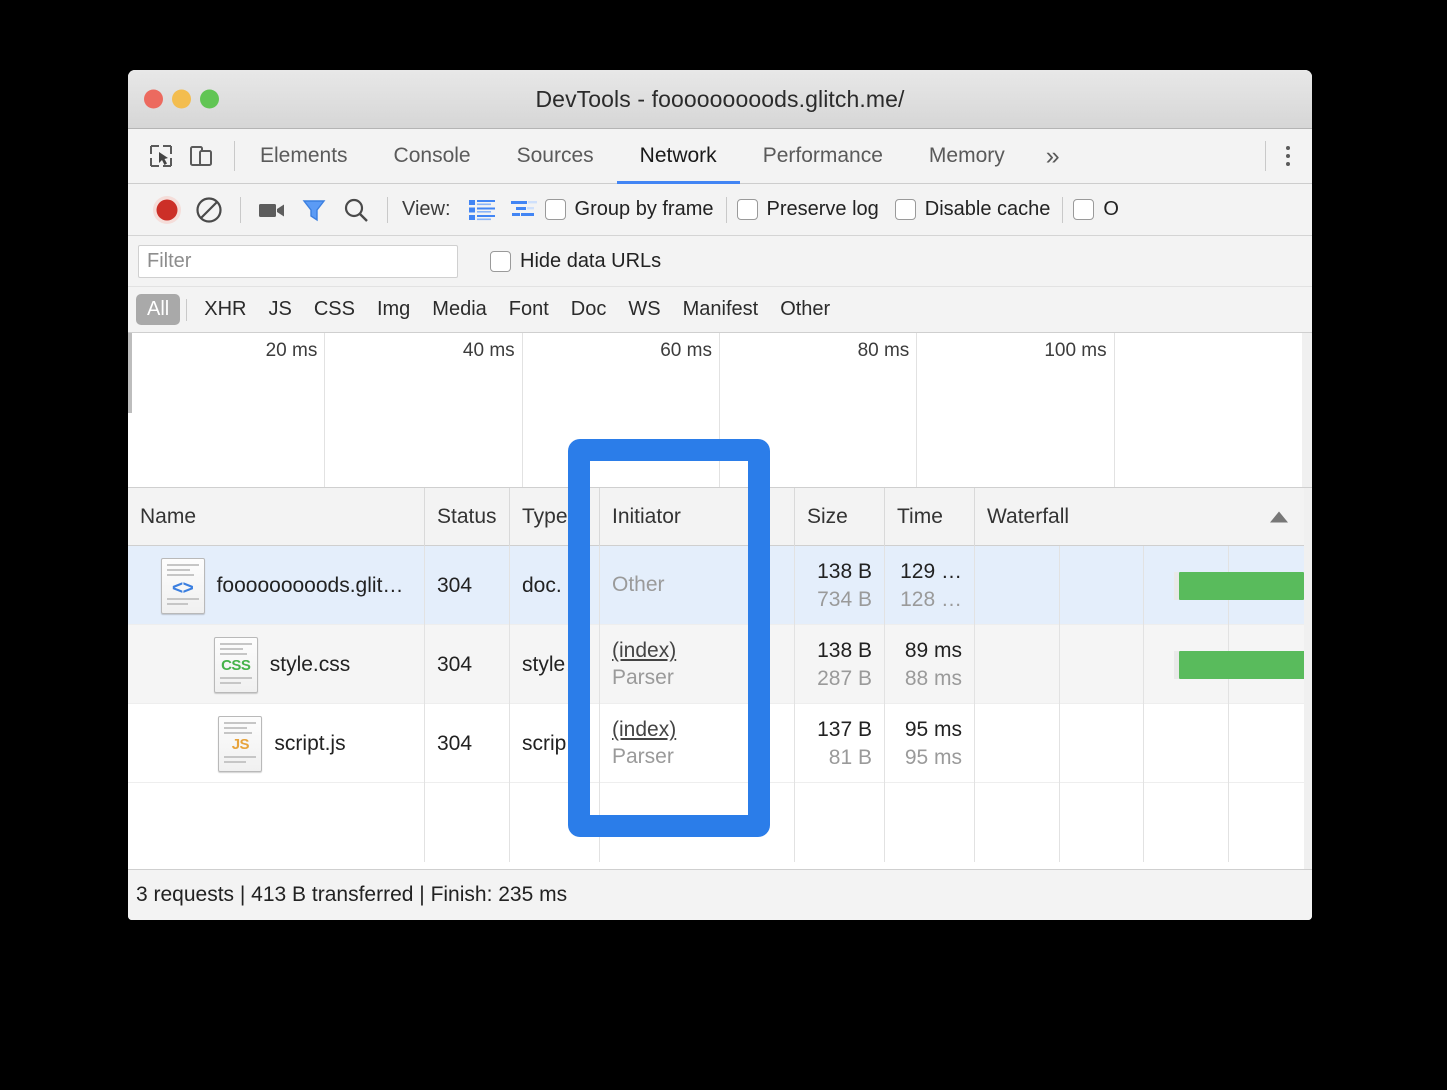 Image resolution: width=1447 pixels, height=1090 pixels. Describe the element at coordinates (1296, 156) in the screenshot. I see `kebab-menu-icon` at that location.